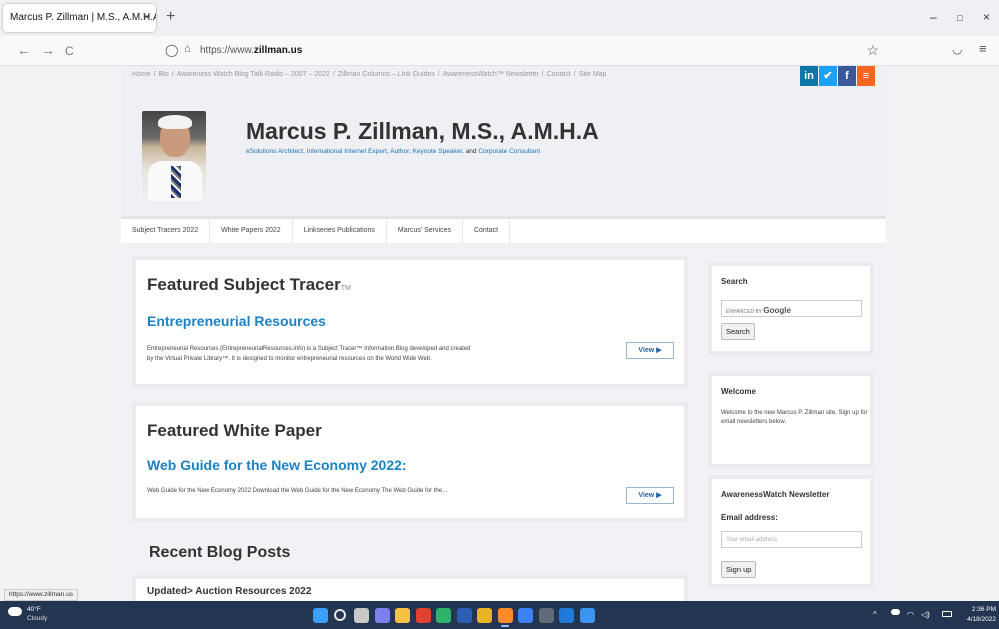  What do you see at coordinates (361, 615) in the screenshot?
I see `task-view-icon` at bounding box center [361, 615].